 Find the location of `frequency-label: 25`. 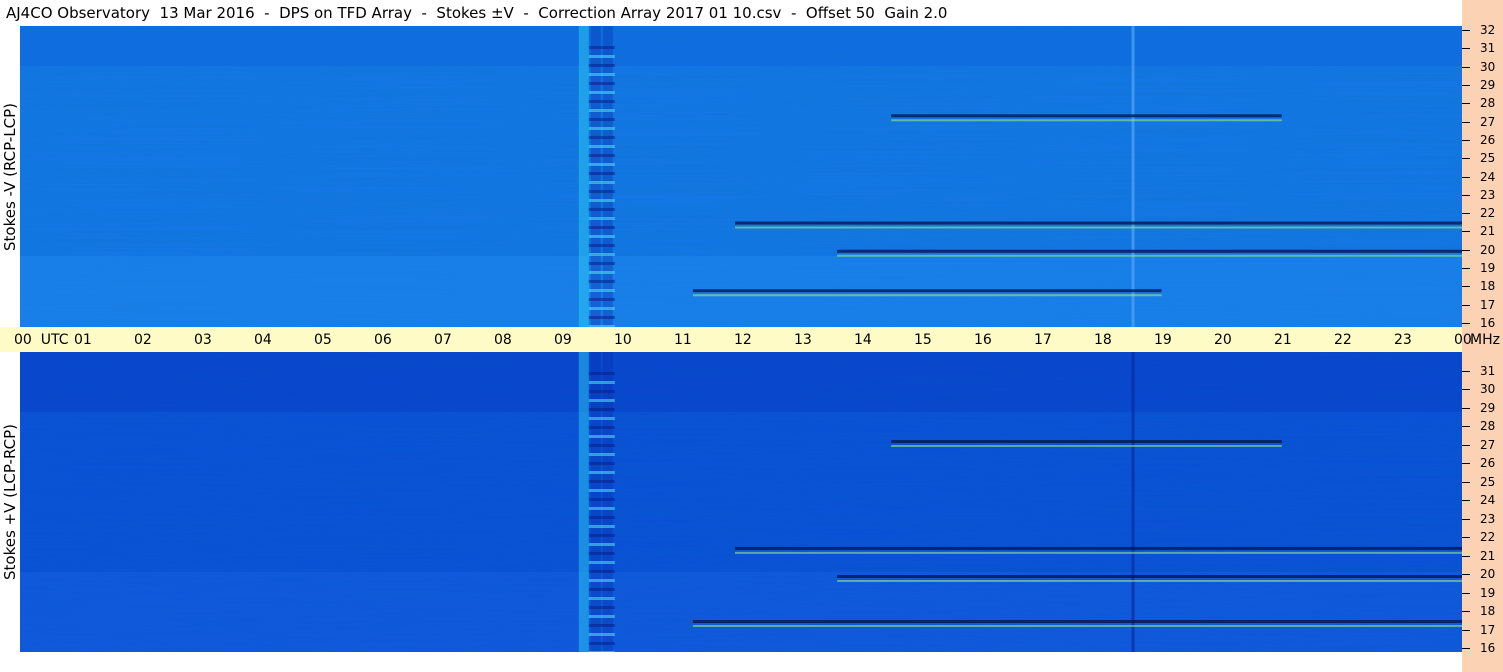

frequency-label: 25 is located at coordinates (1488, 158).